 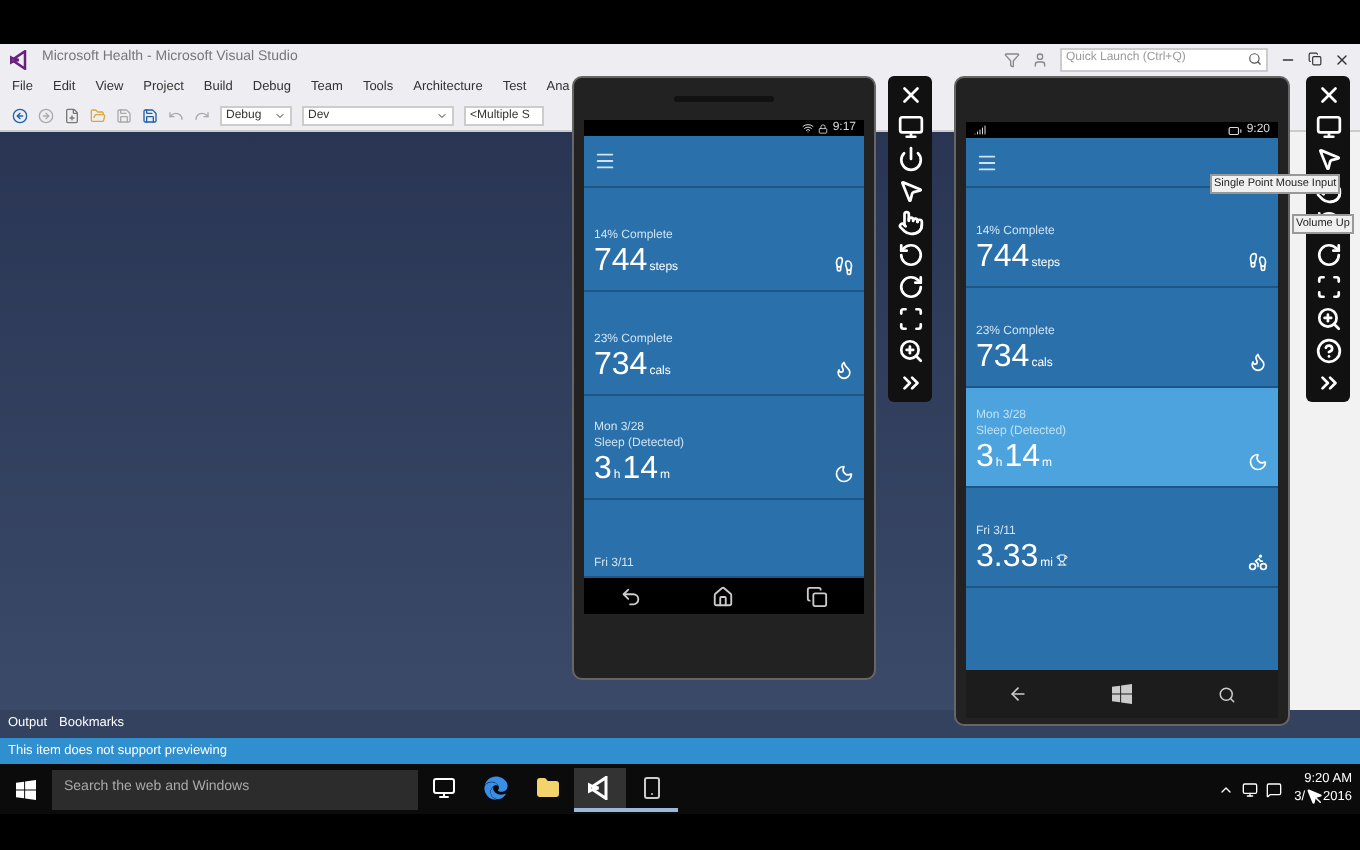 What do you see at coordinates (1315, 59) in the screenshot?
I see `restore-icon` at bounding box center [1315, 59].